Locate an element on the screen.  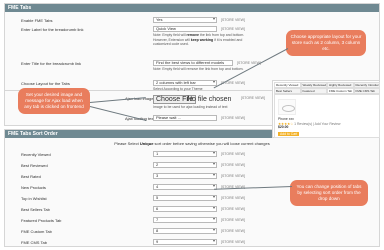
sort-row: Best Sellers Tab 6 [STORE VIEW] is located at coordinates (192, 209).